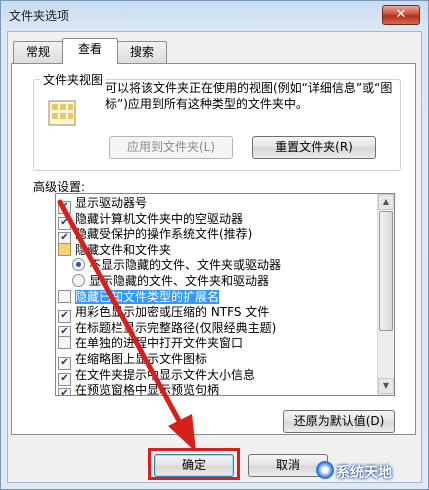  What do you see at coordinates (386, 386) in the screenshot?
I see `scroll-down-icon: ▼` at bounding box center [386, 386].